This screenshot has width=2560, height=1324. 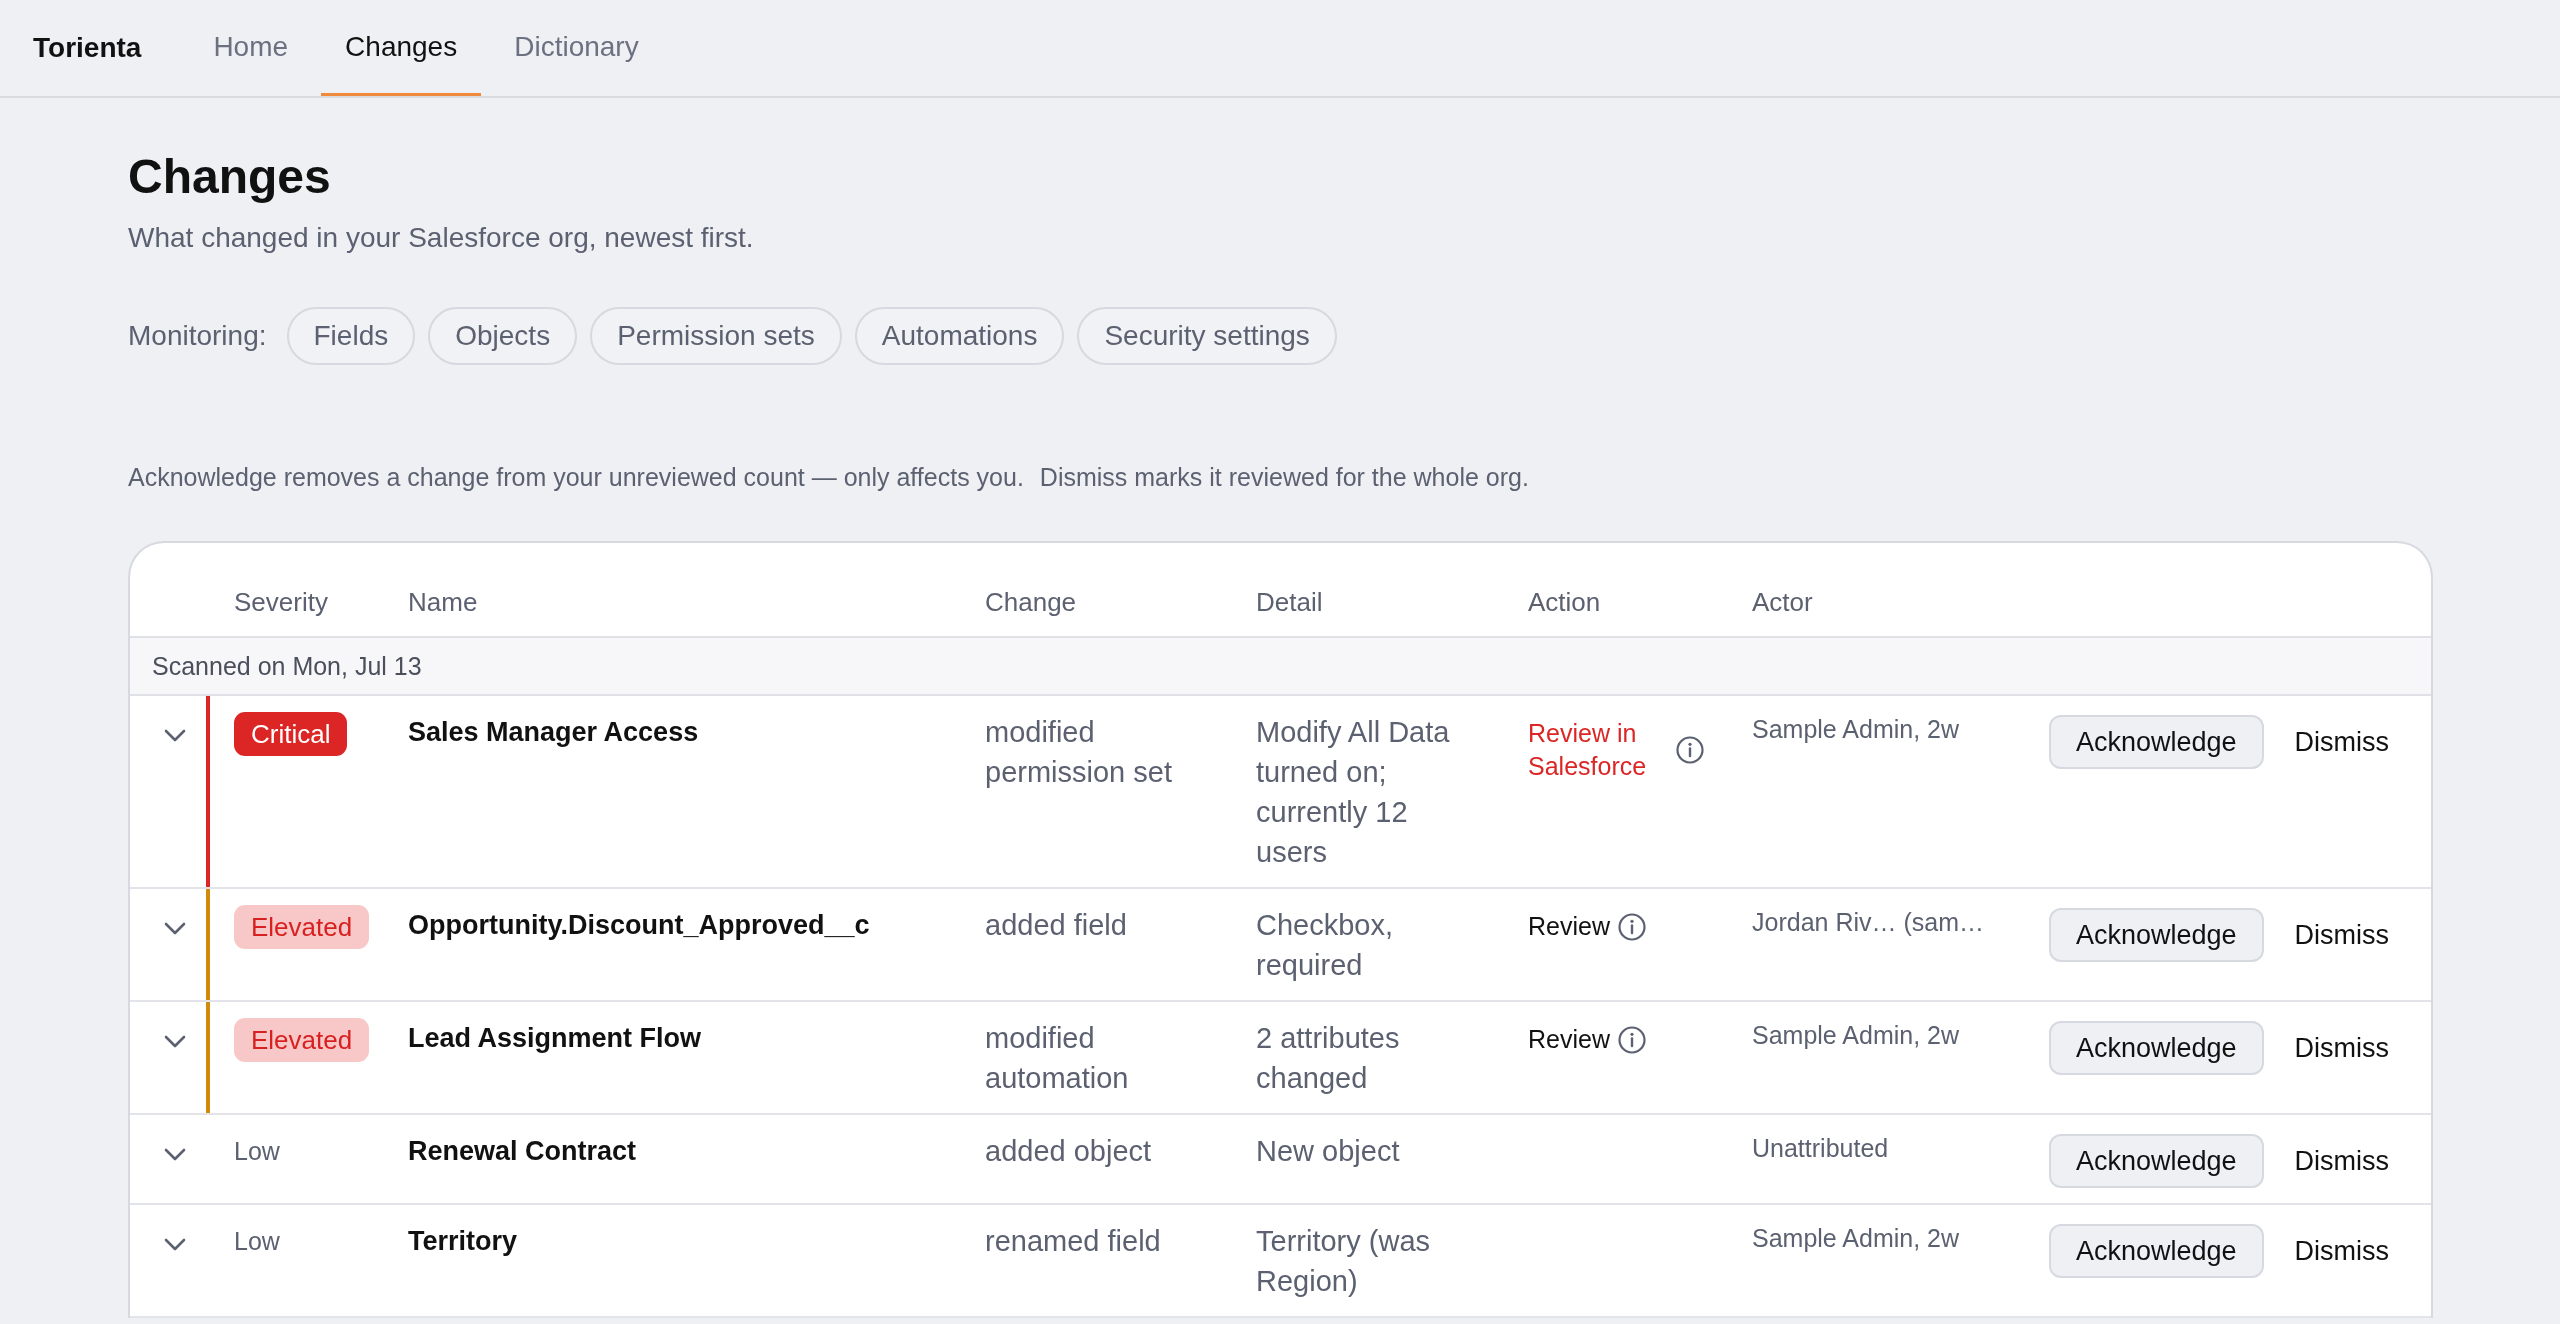 What do you see at coordinates (1031, 602) in the screenshot?
I see `column-header: Change` at bounding box center [1031, 602].